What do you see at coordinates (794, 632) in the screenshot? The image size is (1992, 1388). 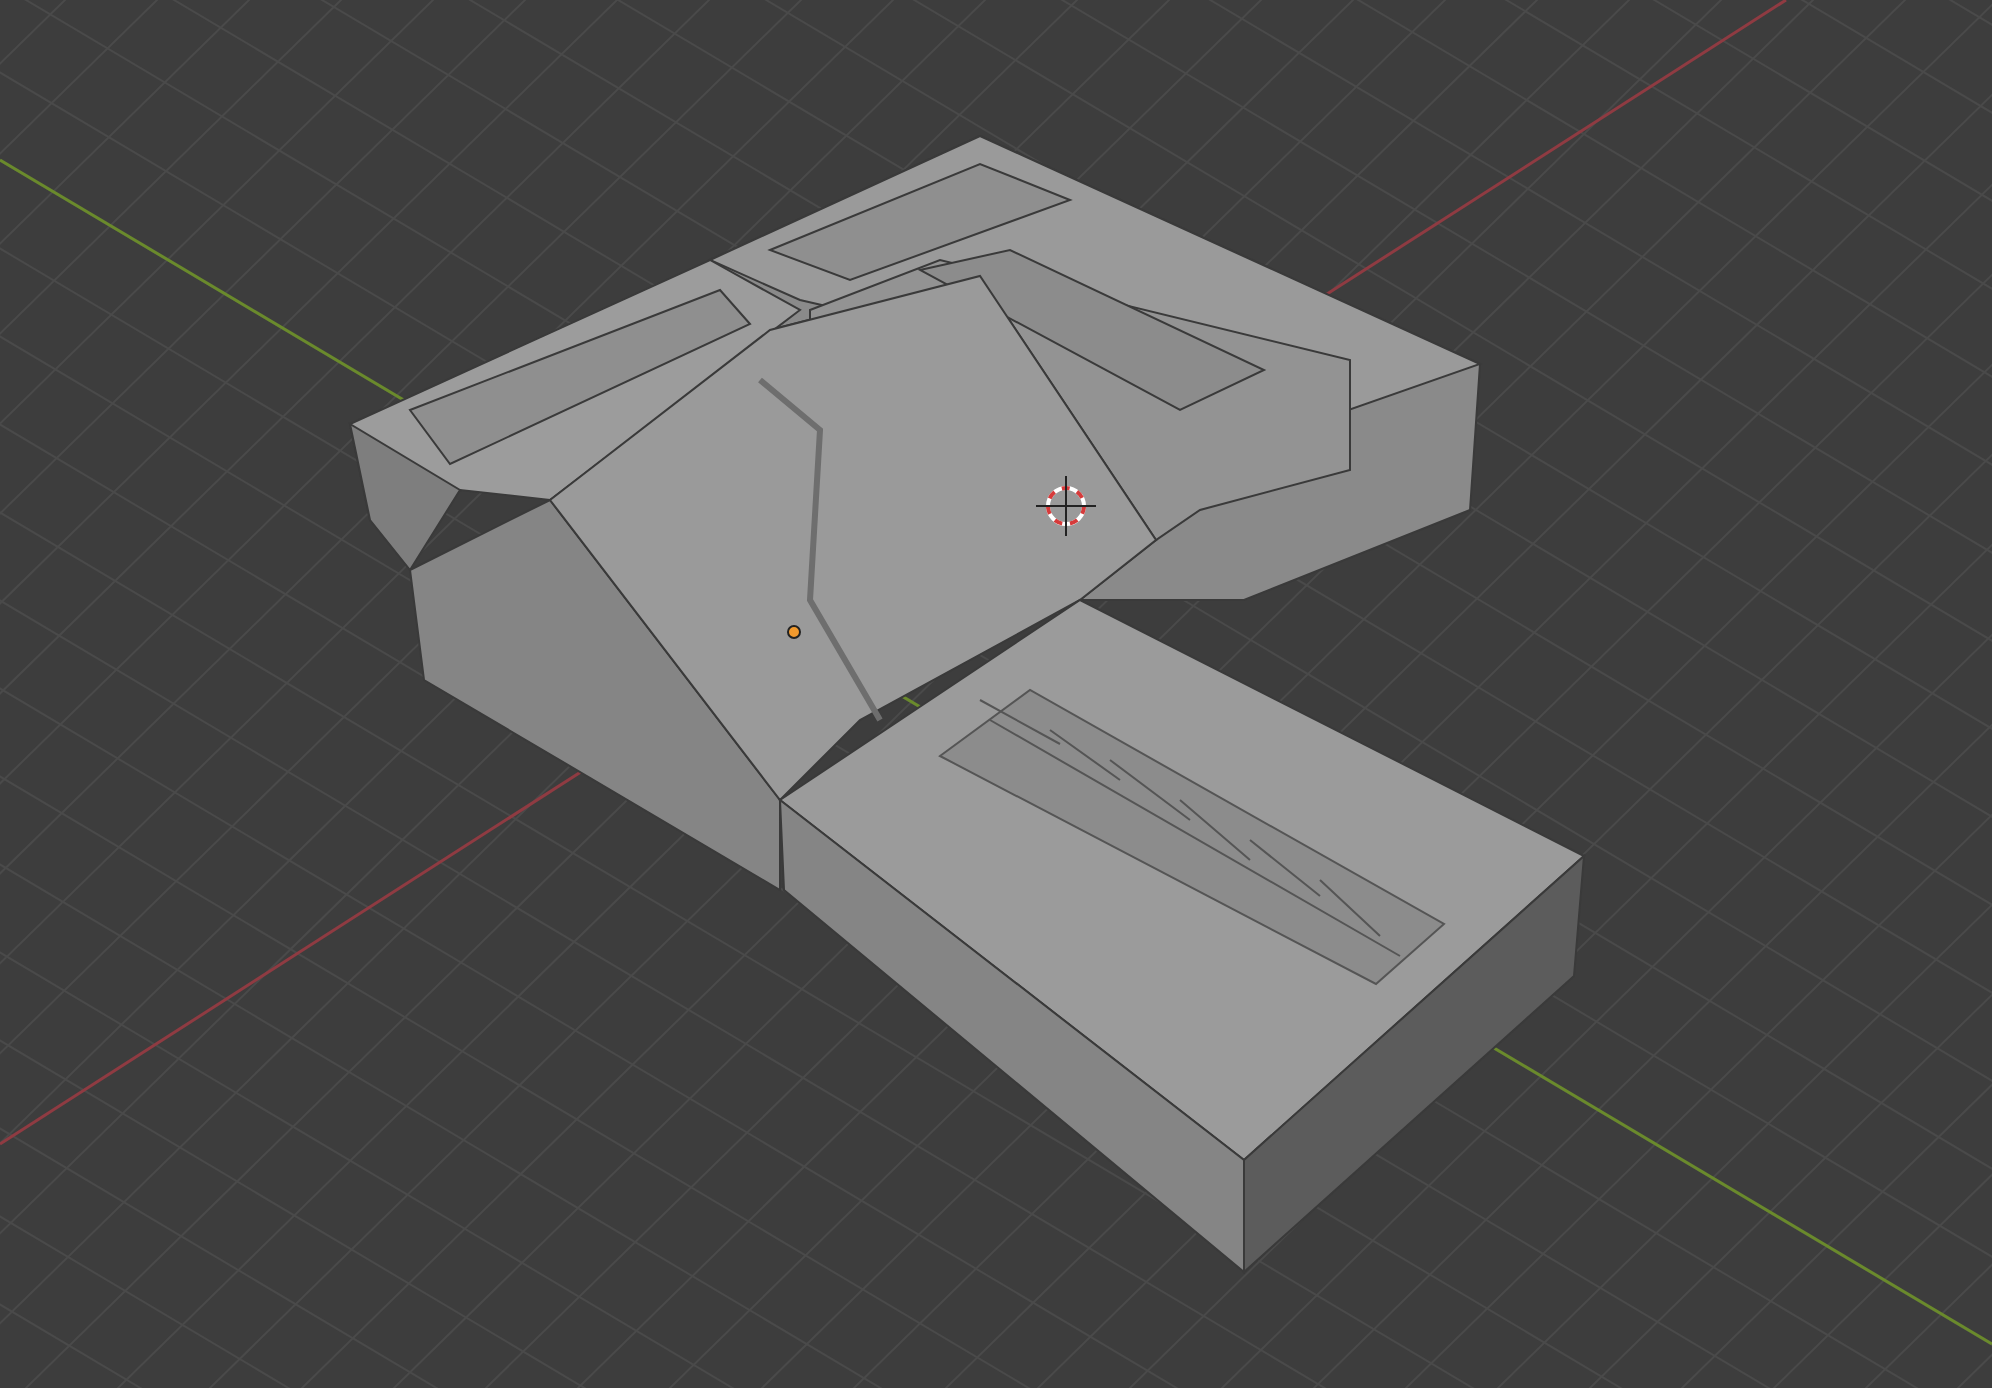 I see `origin-dot-icon` at bounding box center [794, 632].